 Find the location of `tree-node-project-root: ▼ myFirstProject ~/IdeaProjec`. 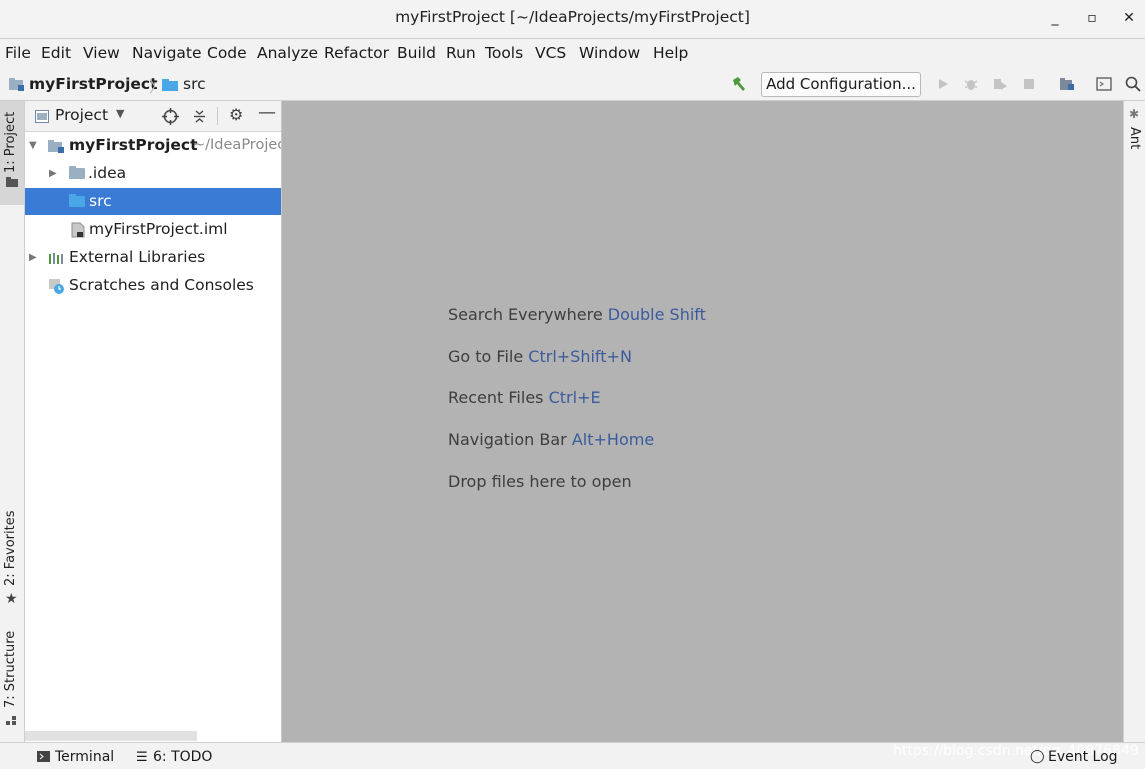

tree-node-project-root: ▼ myFirstProject ~/IdeaProjec is located at coordinates (153, 145).